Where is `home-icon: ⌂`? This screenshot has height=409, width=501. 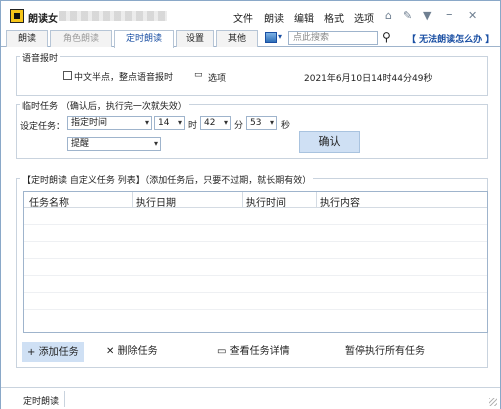
home-icon: ⌂ is located at coordinates (388, 15).